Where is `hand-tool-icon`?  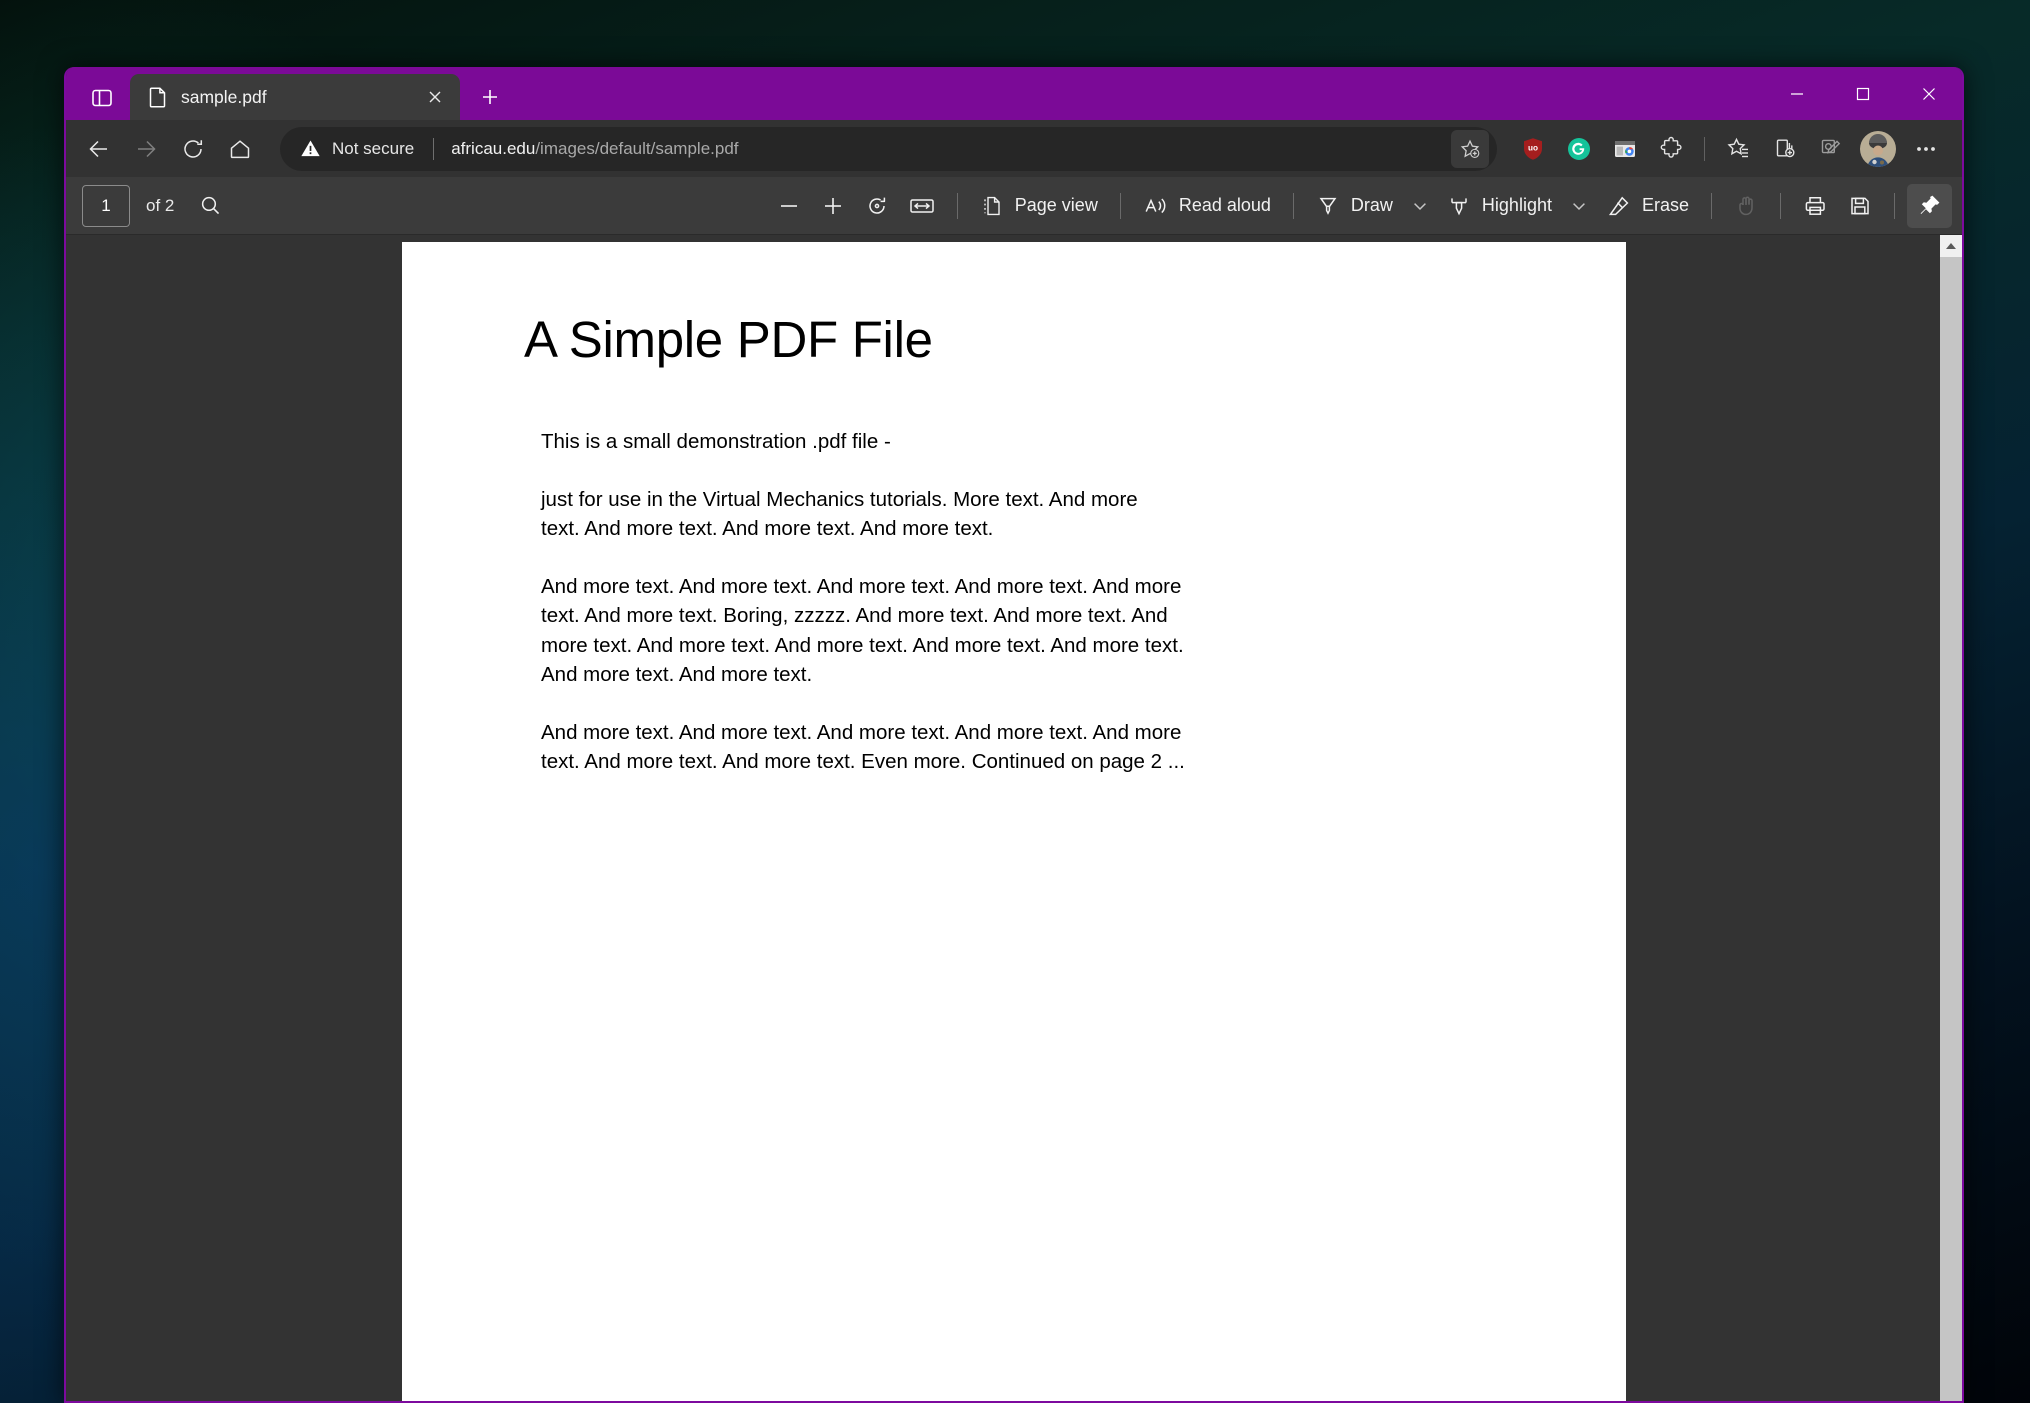 hand-tool-icon is located at coordinates (1746, 206).